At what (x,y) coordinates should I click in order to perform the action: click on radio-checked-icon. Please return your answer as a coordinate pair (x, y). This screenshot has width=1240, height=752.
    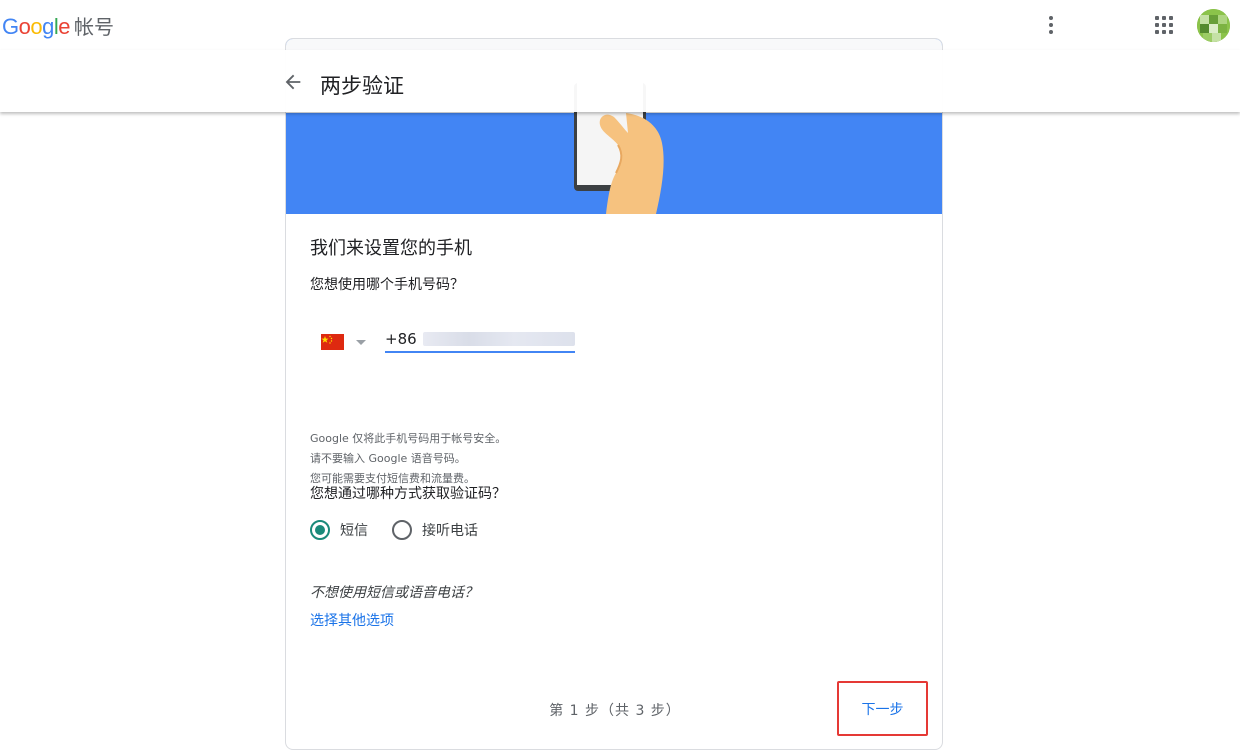
    Looking at the image, I should click on (320, 530).